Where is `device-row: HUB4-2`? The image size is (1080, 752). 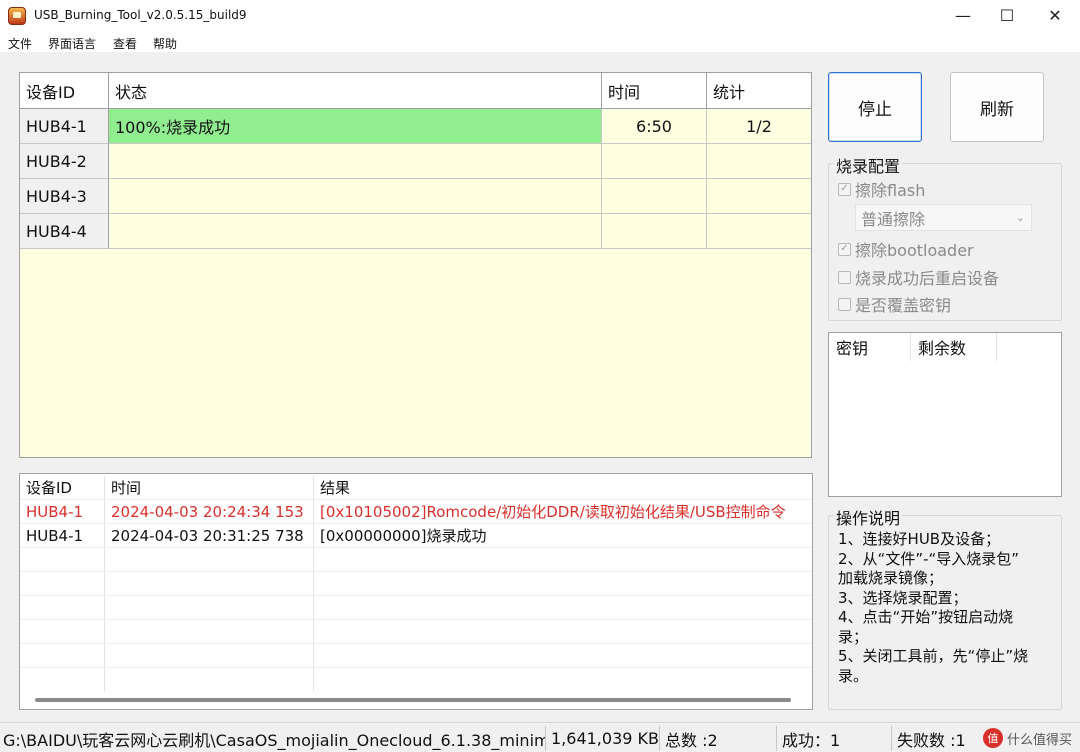 device-row: HUB4-2 is located at coordinates (415, 161).